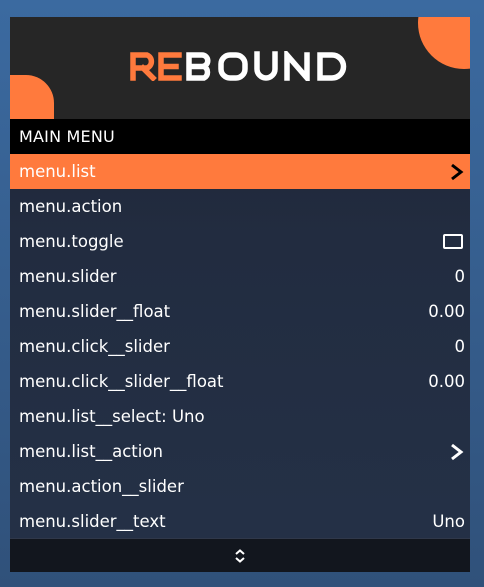  Describe the element at coordinates (240, 416) in the screenshot. I see `menu-item-list-select: menu.list__select: Uno` at that location.